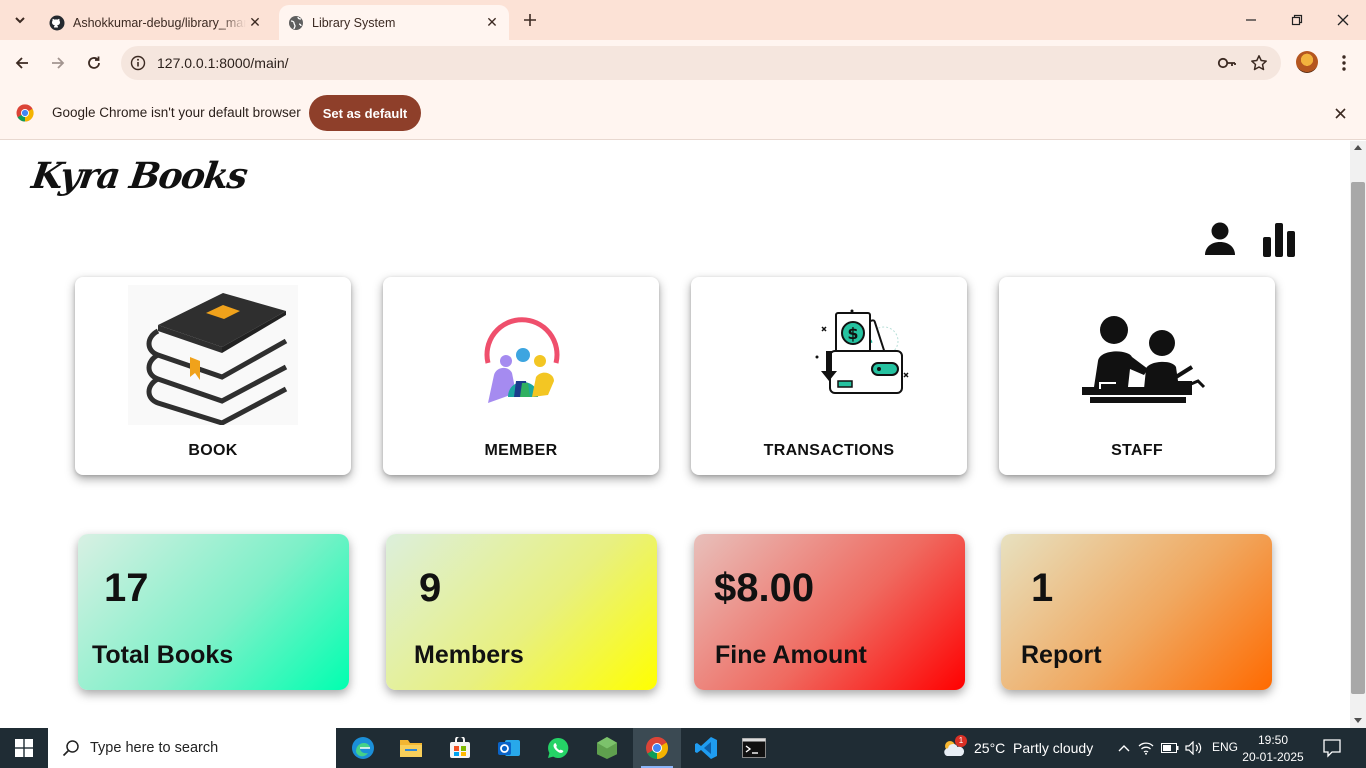 This screenshot has height=768, width=1366. I want to click on reload-button, so click(94, 63).